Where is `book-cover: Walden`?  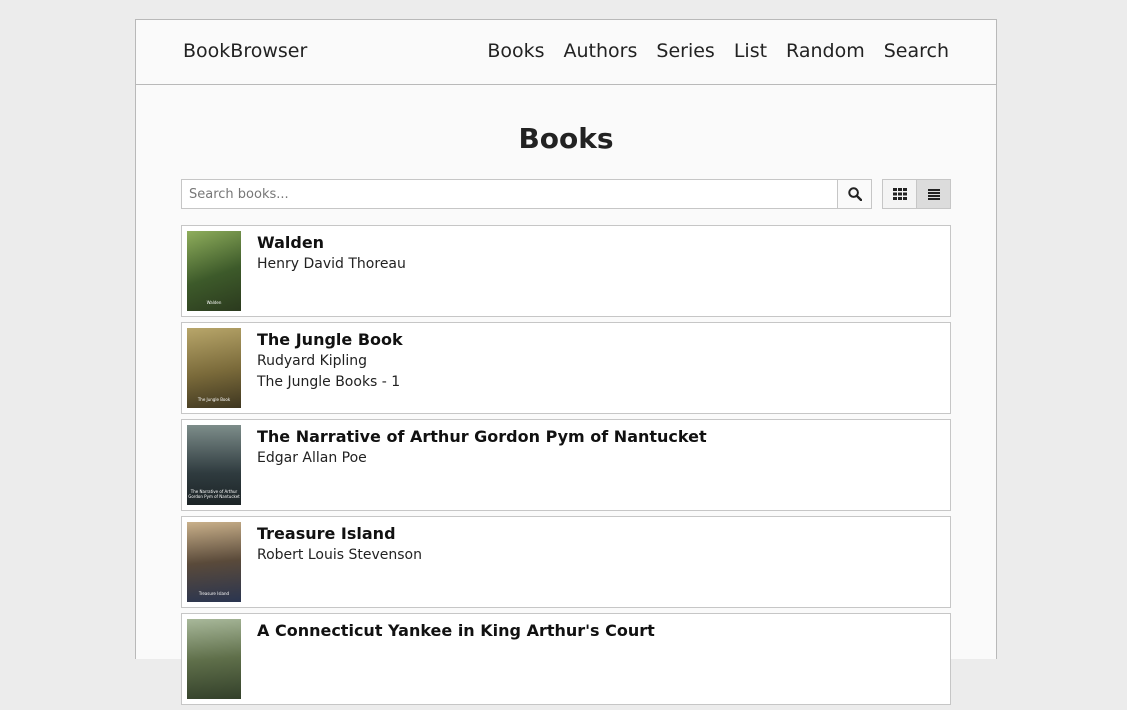 book-cover: Walden is located at coordinates (214, 271).